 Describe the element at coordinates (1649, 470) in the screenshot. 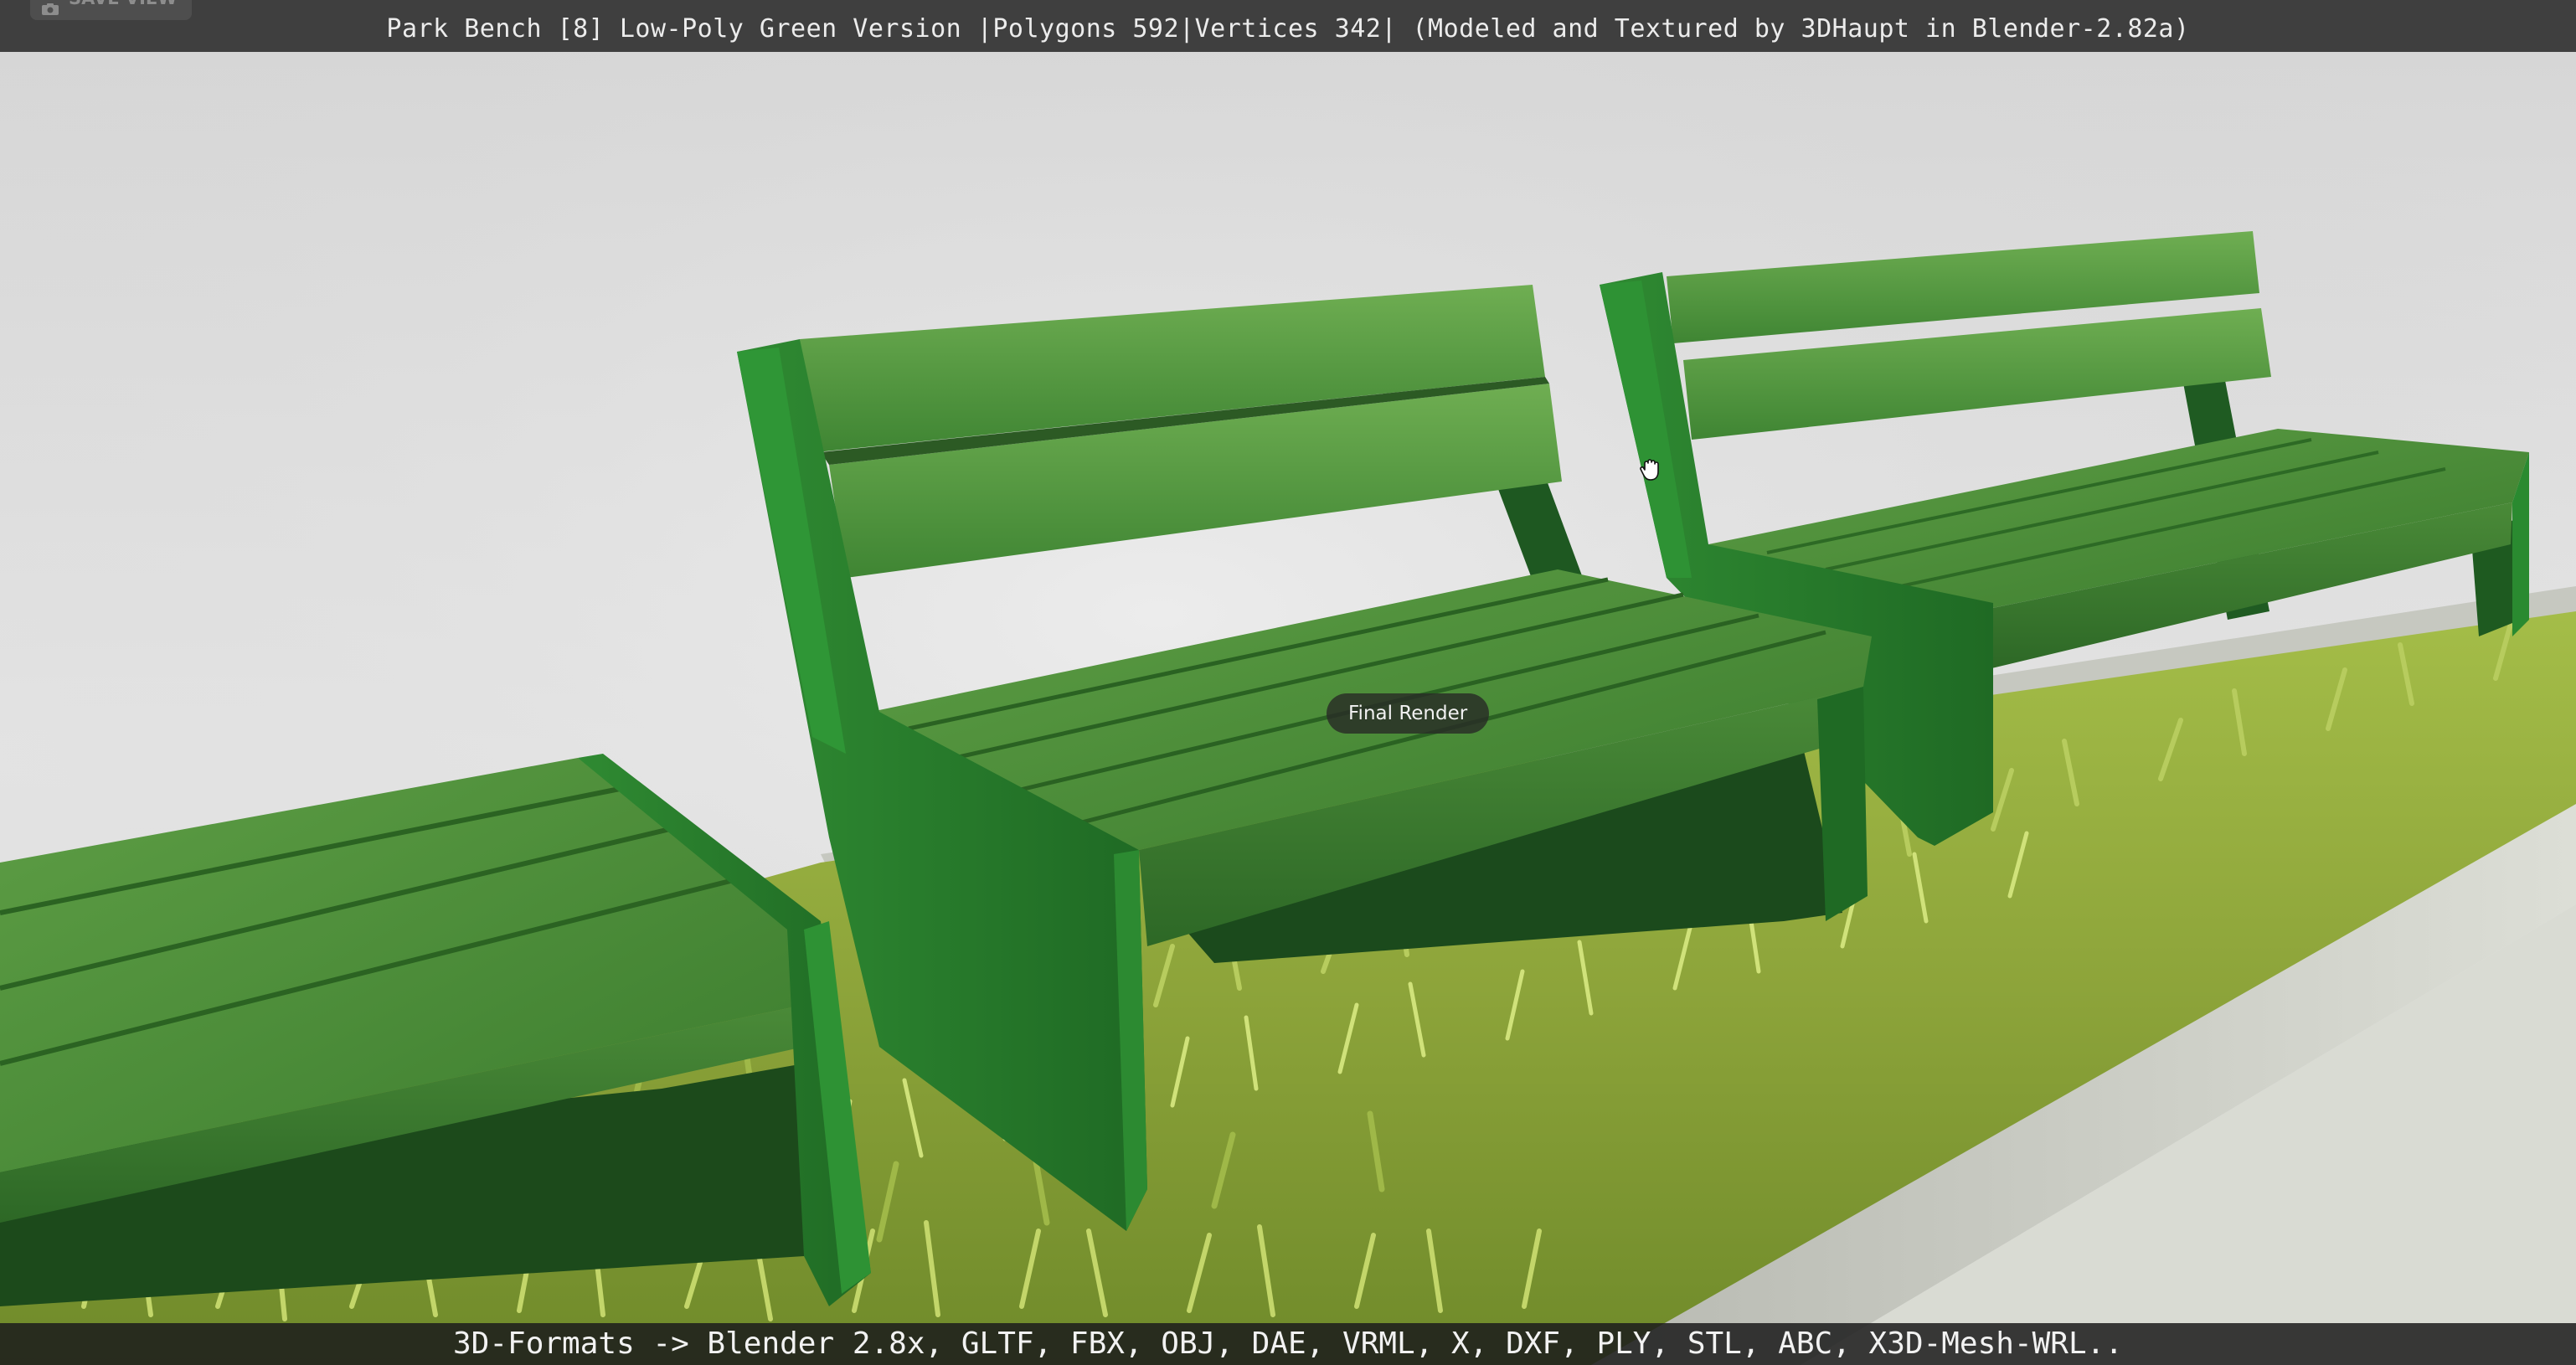

I see `hand-grab-icon` at that location.